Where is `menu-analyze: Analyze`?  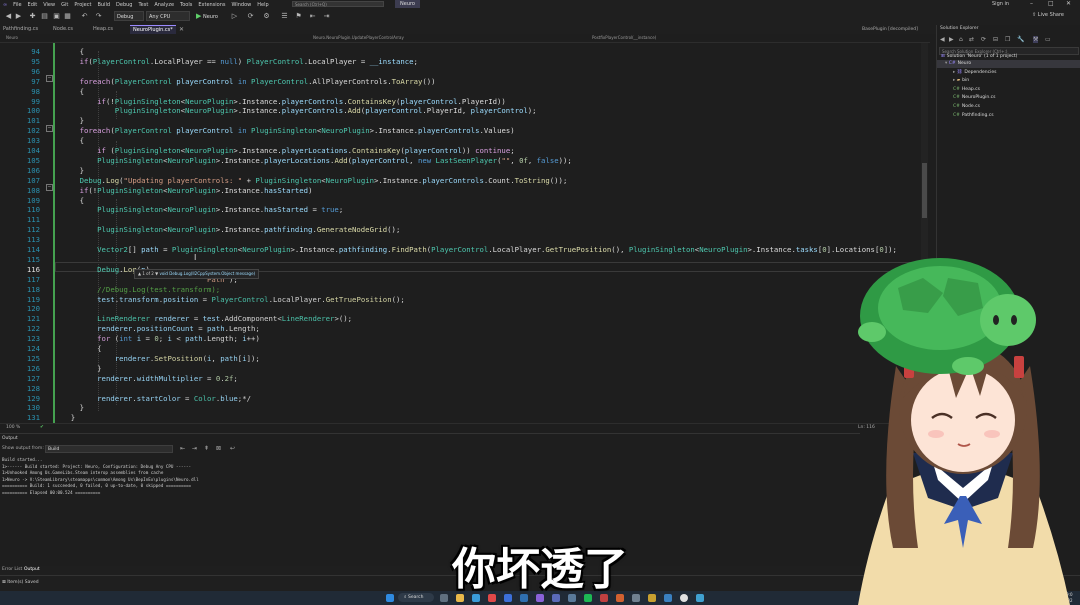 menu-analyze: Analyze is located at coordinates (164, 5).